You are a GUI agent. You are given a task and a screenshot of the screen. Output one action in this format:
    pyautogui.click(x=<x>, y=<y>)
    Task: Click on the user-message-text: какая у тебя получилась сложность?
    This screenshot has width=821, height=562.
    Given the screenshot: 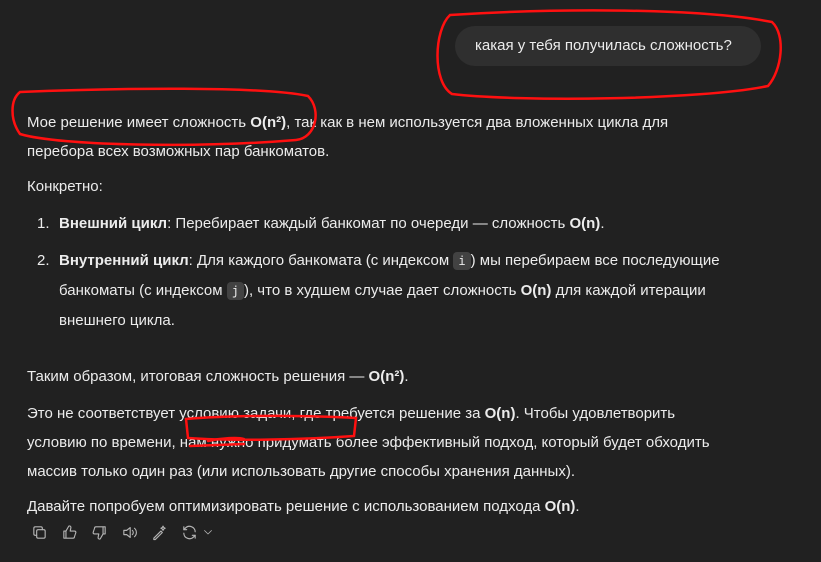 What is the action you would take?
    pyautogui.click(x=603, y=45)
    